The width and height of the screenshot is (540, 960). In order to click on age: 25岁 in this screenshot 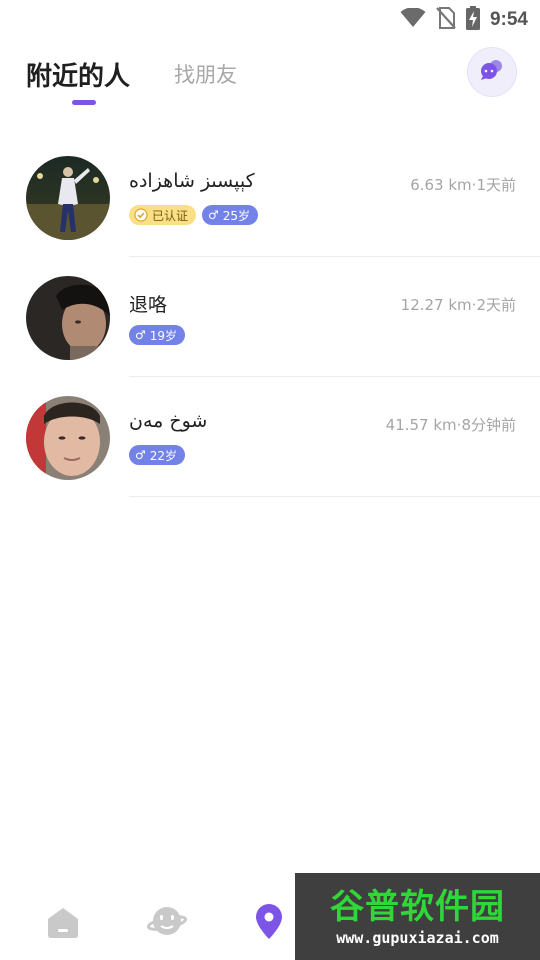, I will do `click(236, 215)`.